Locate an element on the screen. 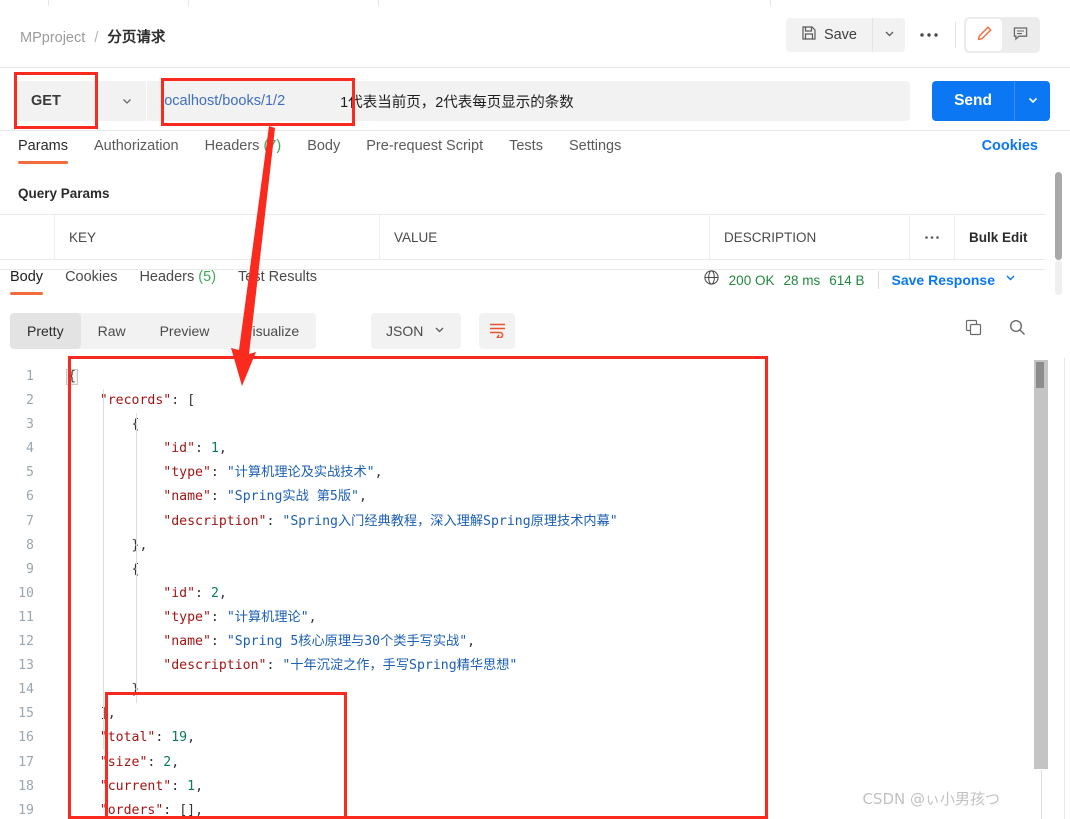 The height and width of the screenshot is (819, 1070). code-token-n: 19 is located at coordinates (179, 738).